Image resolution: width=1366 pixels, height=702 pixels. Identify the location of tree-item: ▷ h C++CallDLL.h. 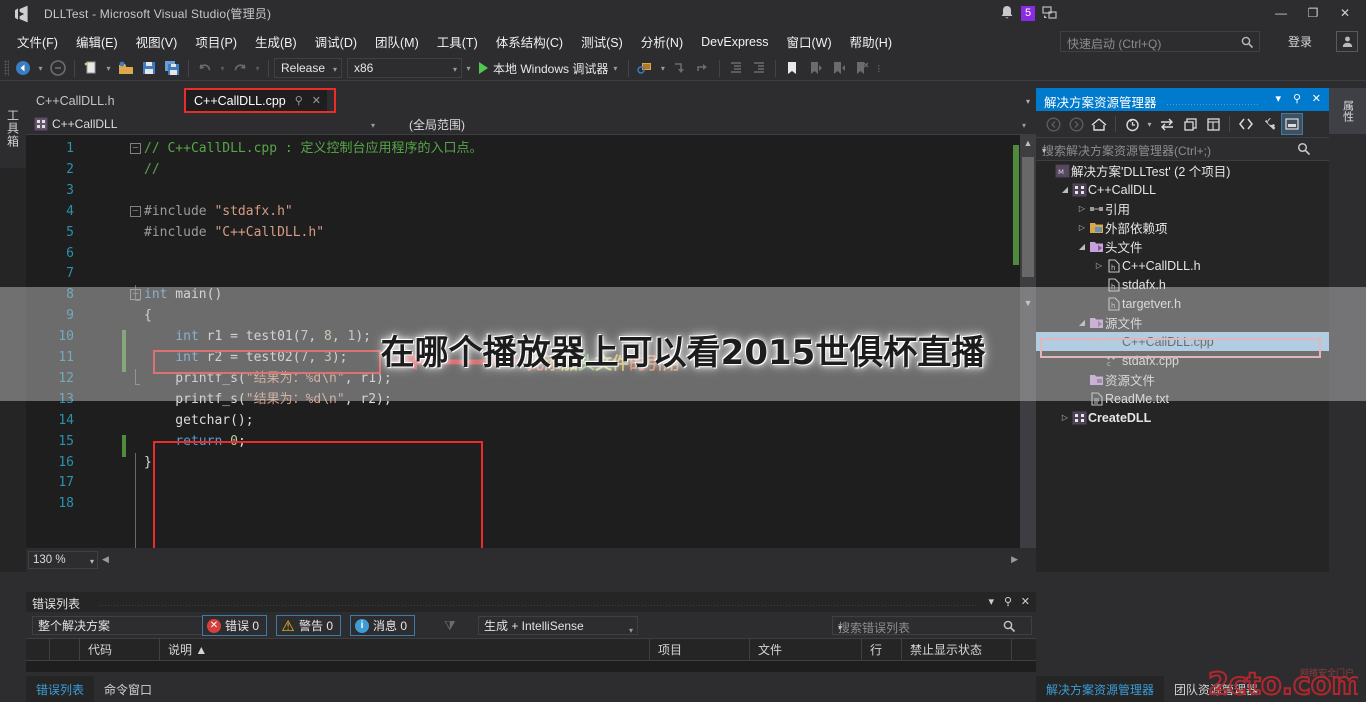
(1182, 265).